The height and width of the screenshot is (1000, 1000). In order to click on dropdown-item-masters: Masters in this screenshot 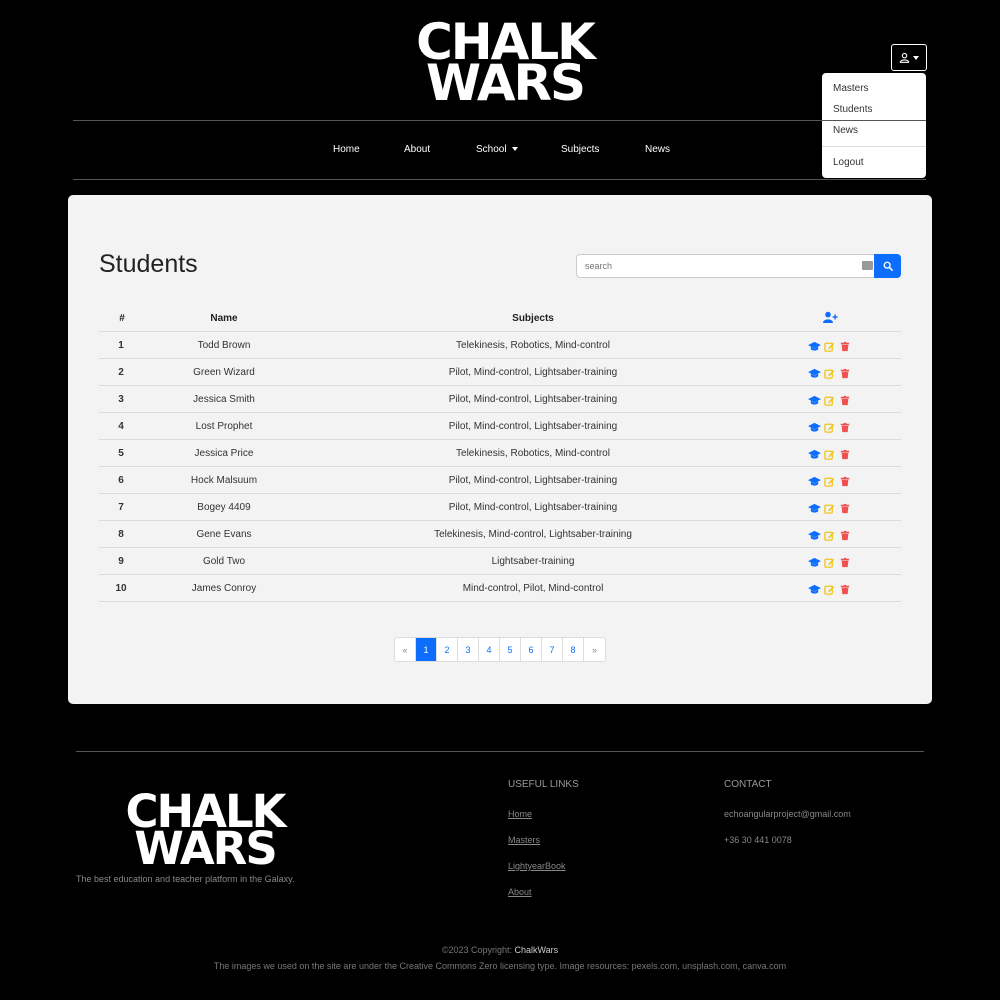, I will do `click(851, 88)`.